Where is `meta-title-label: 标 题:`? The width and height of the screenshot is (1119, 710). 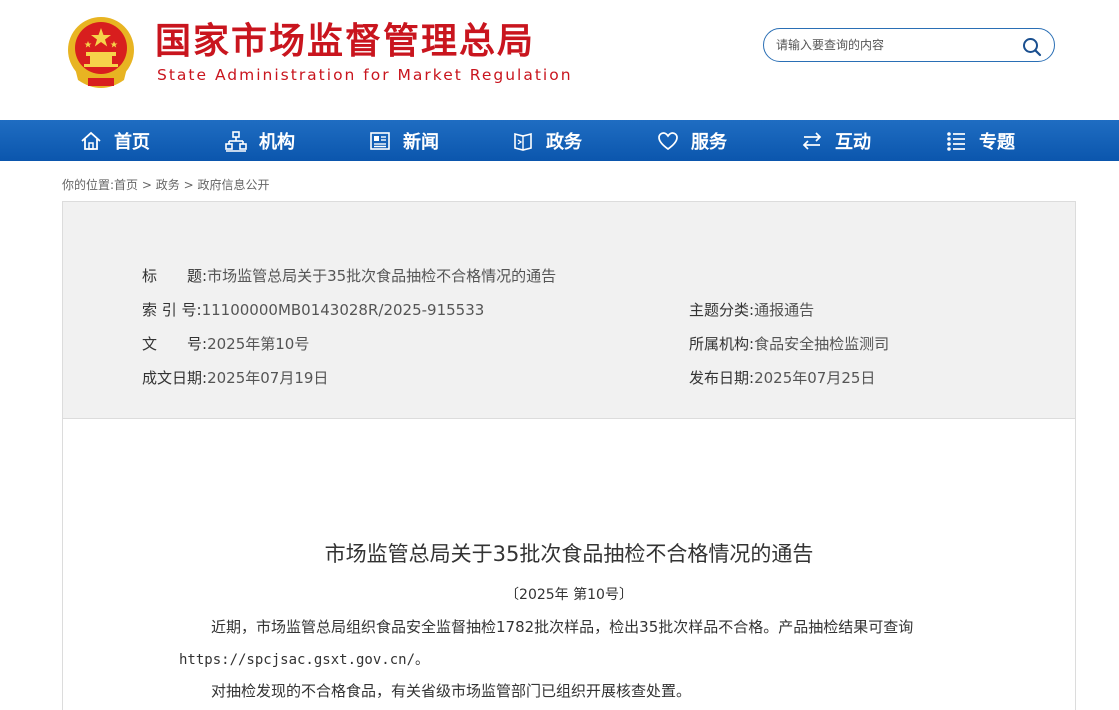
meta-title-label: 标 题: is located at coordinates (175, 276).